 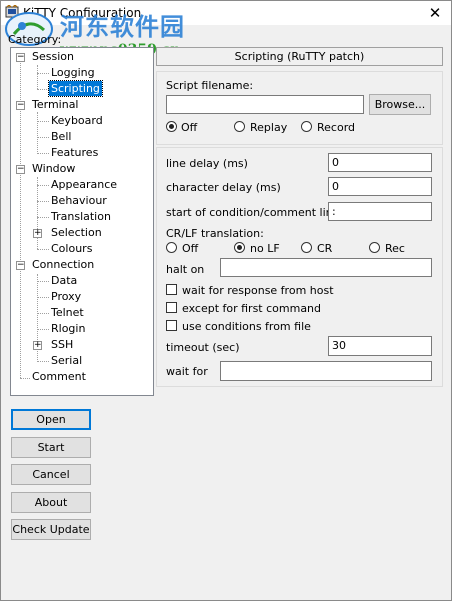 I want to click on tree-item-behaviour: Behaviour, so click(x=79, y=200).